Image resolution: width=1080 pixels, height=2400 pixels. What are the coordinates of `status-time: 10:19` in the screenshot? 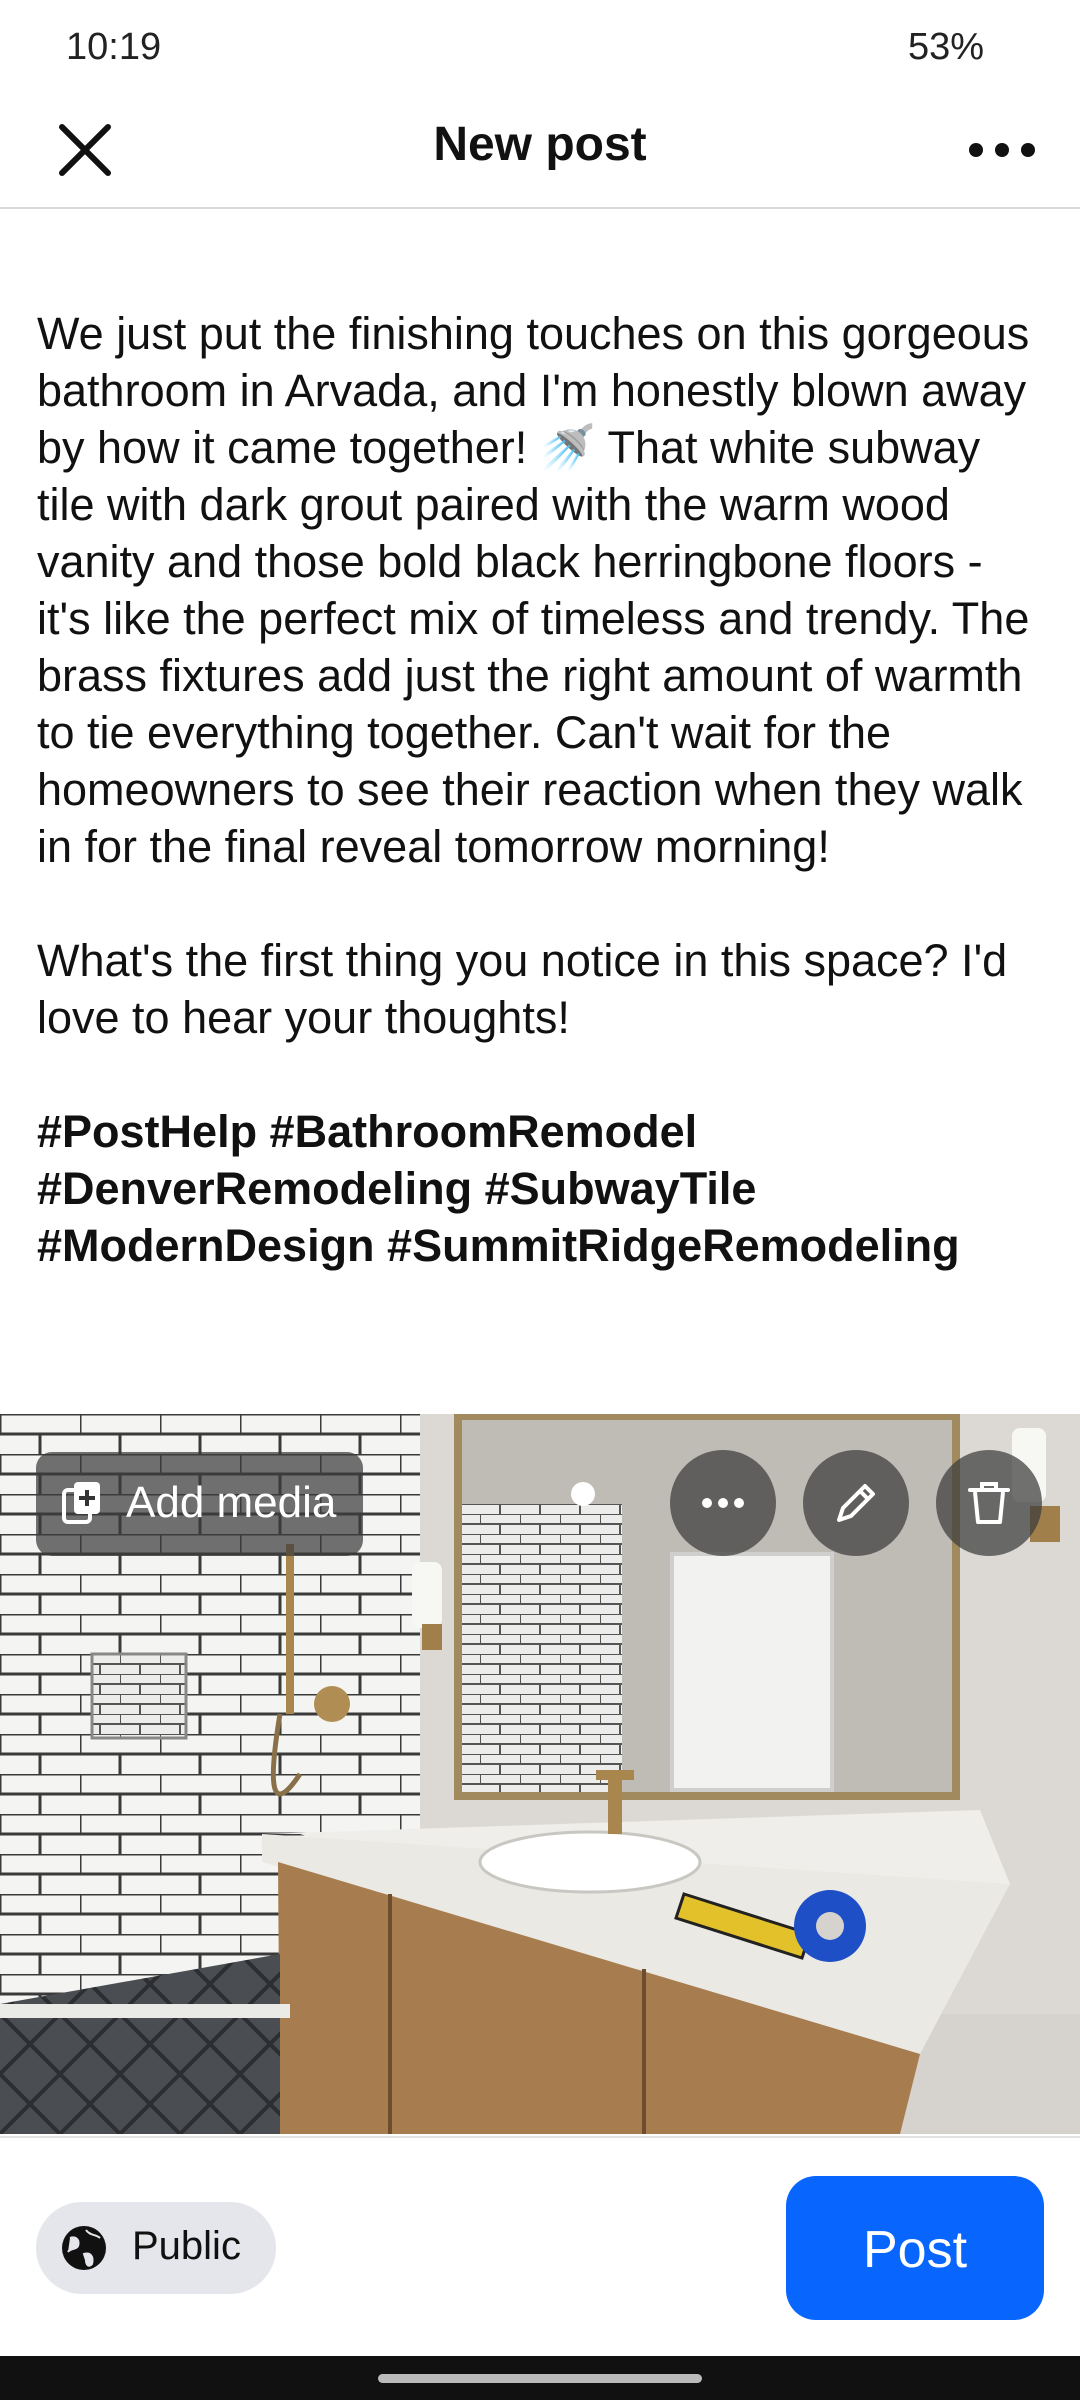 It's located at (114, 47).